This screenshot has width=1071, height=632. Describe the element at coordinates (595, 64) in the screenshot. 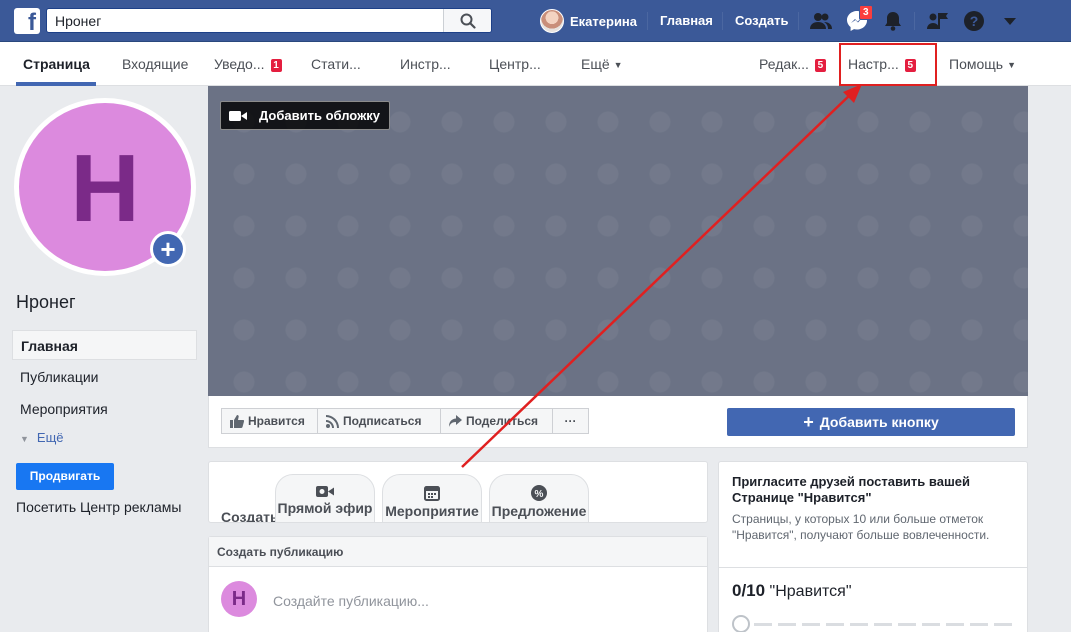

I see `tab-label: Ещё` at that location.